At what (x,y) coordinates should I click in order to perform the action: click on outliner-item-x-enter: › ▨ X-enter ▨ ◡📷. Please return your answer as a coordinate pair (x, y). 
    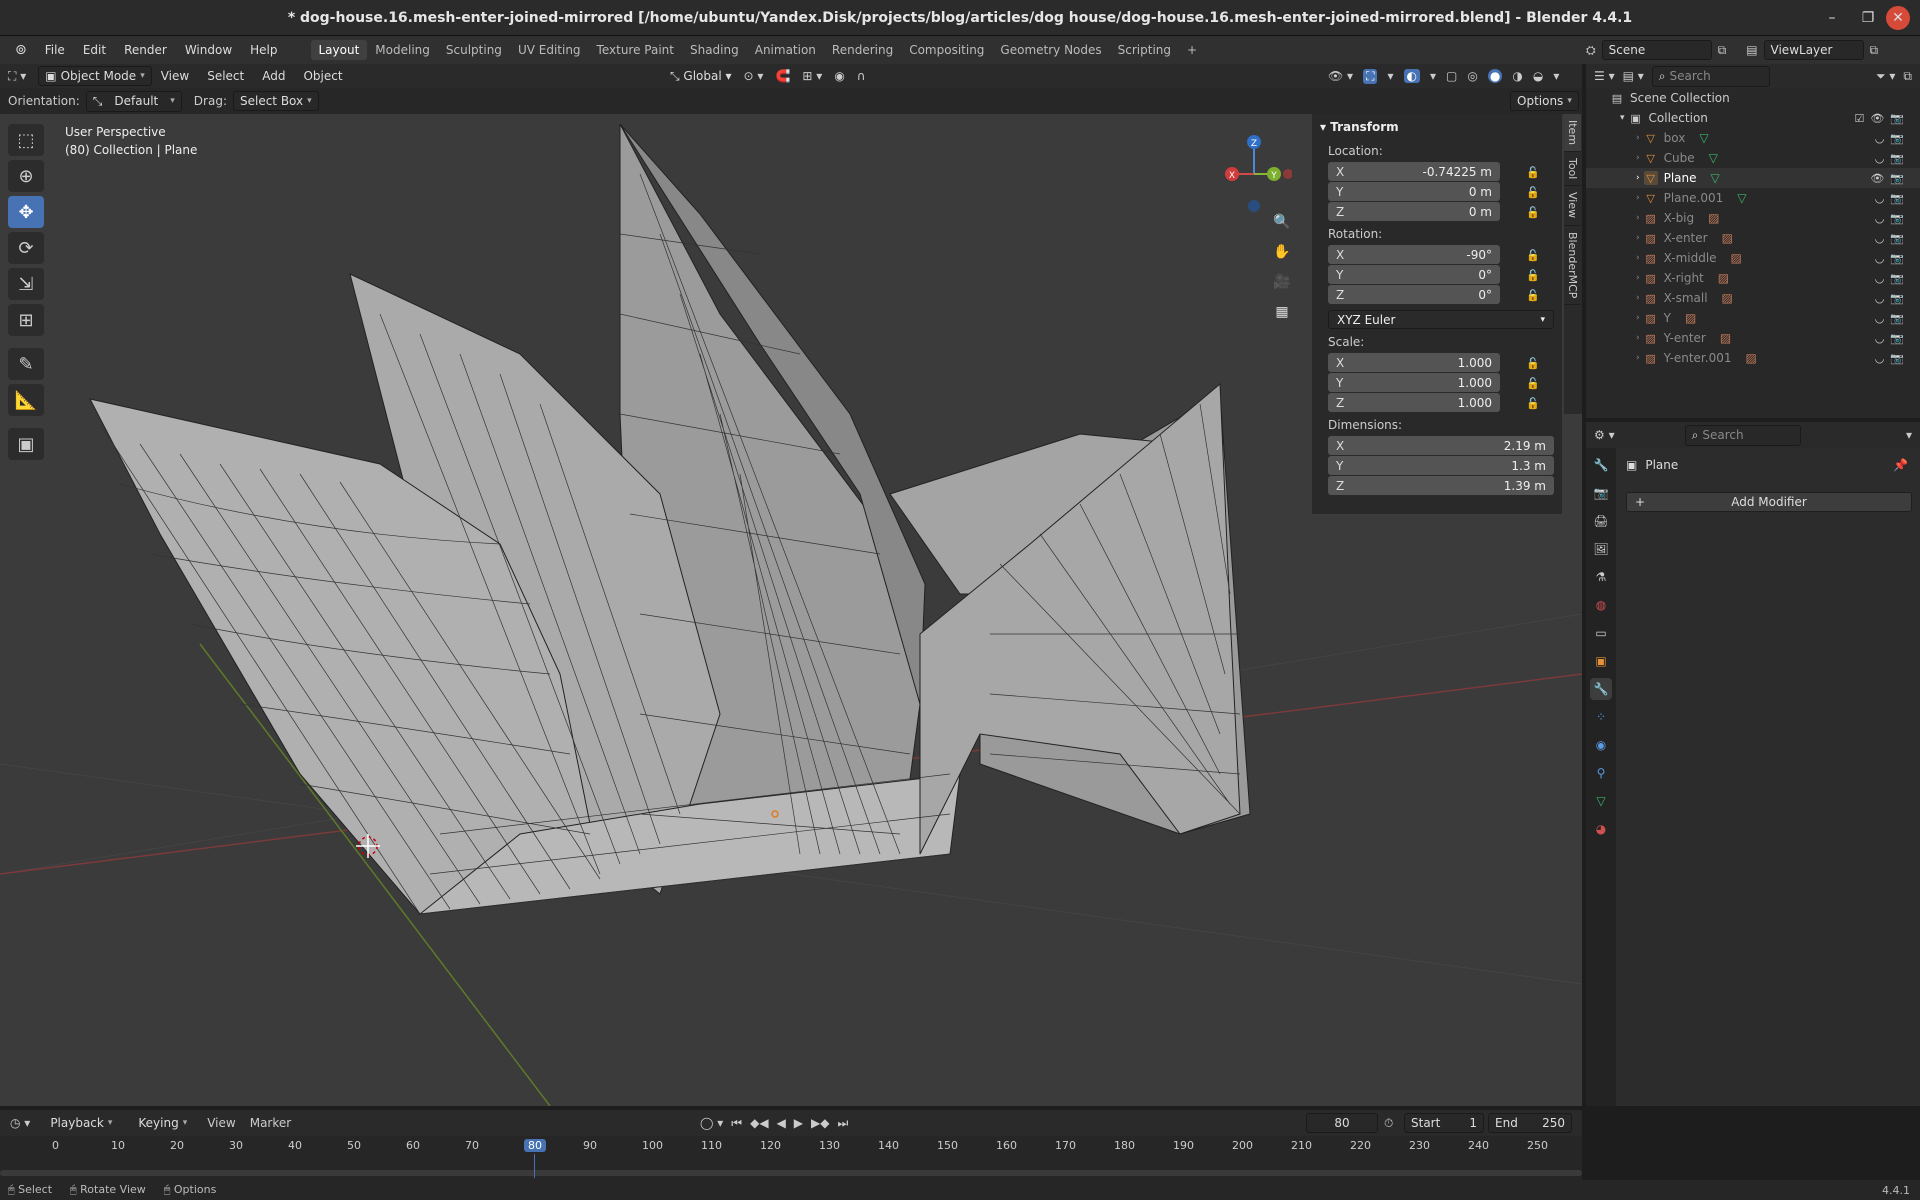
    Looking at the image, I should click on (1753, 238).